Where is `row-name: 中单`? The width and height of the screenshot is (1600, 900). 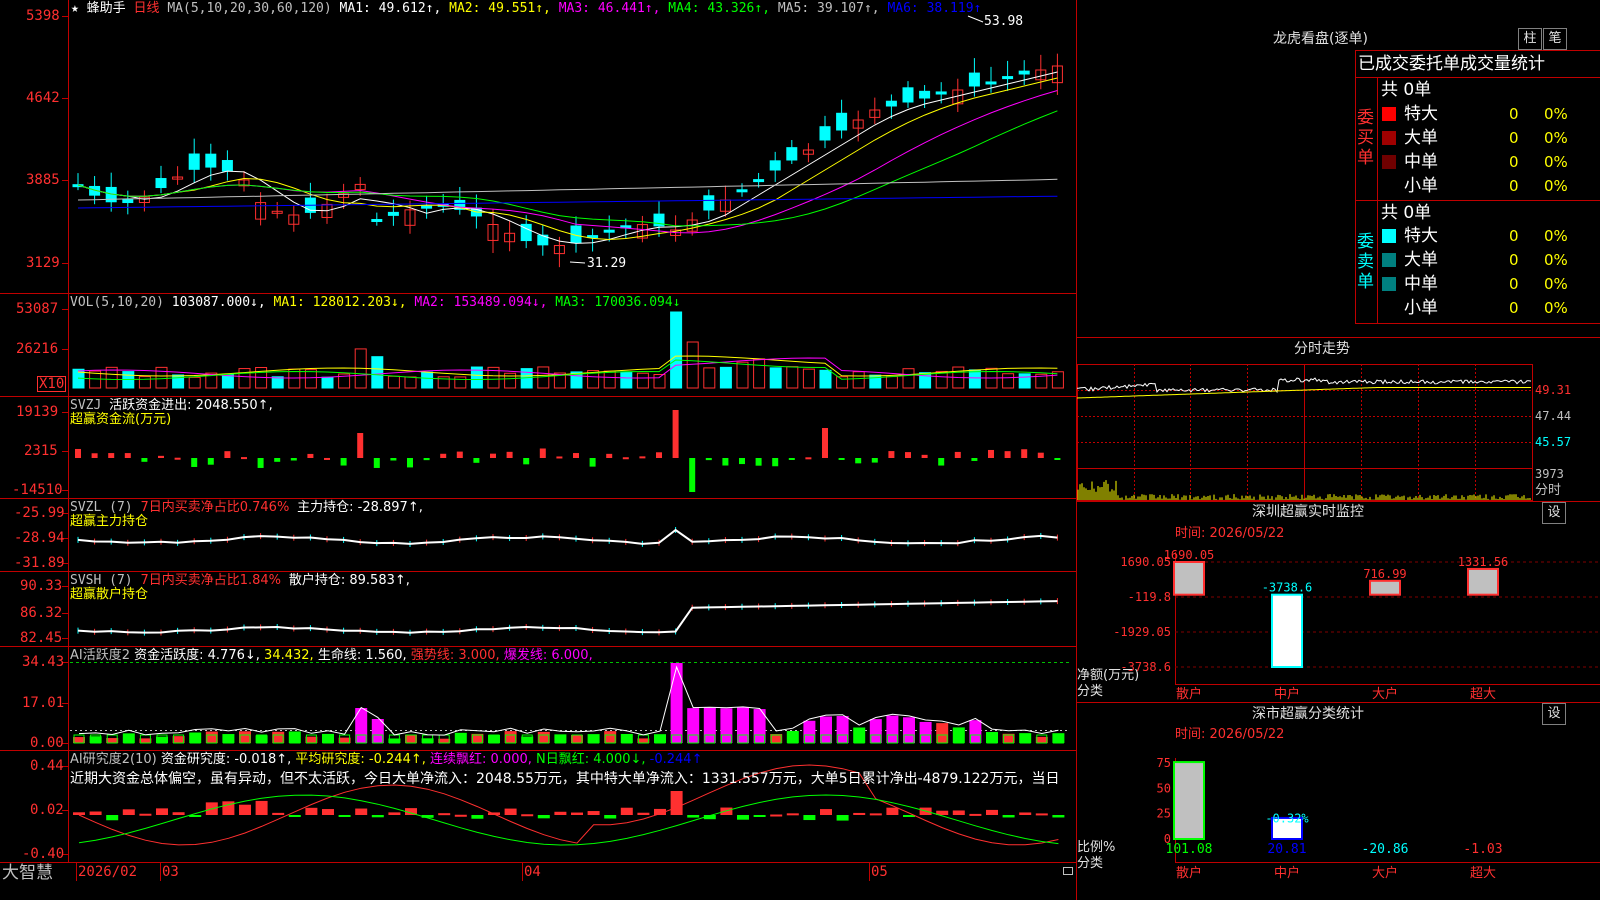 row-name: 中单 is located at coordinates (1421, 284).